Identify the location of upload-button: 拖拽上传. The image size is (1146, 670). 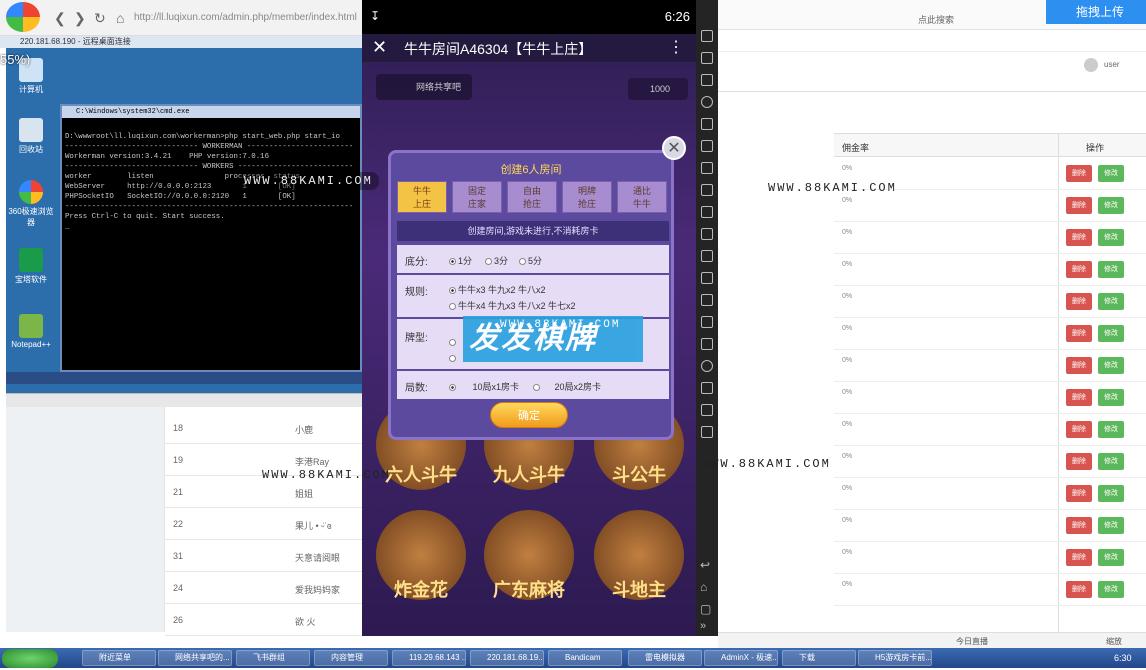
(1096, 12).